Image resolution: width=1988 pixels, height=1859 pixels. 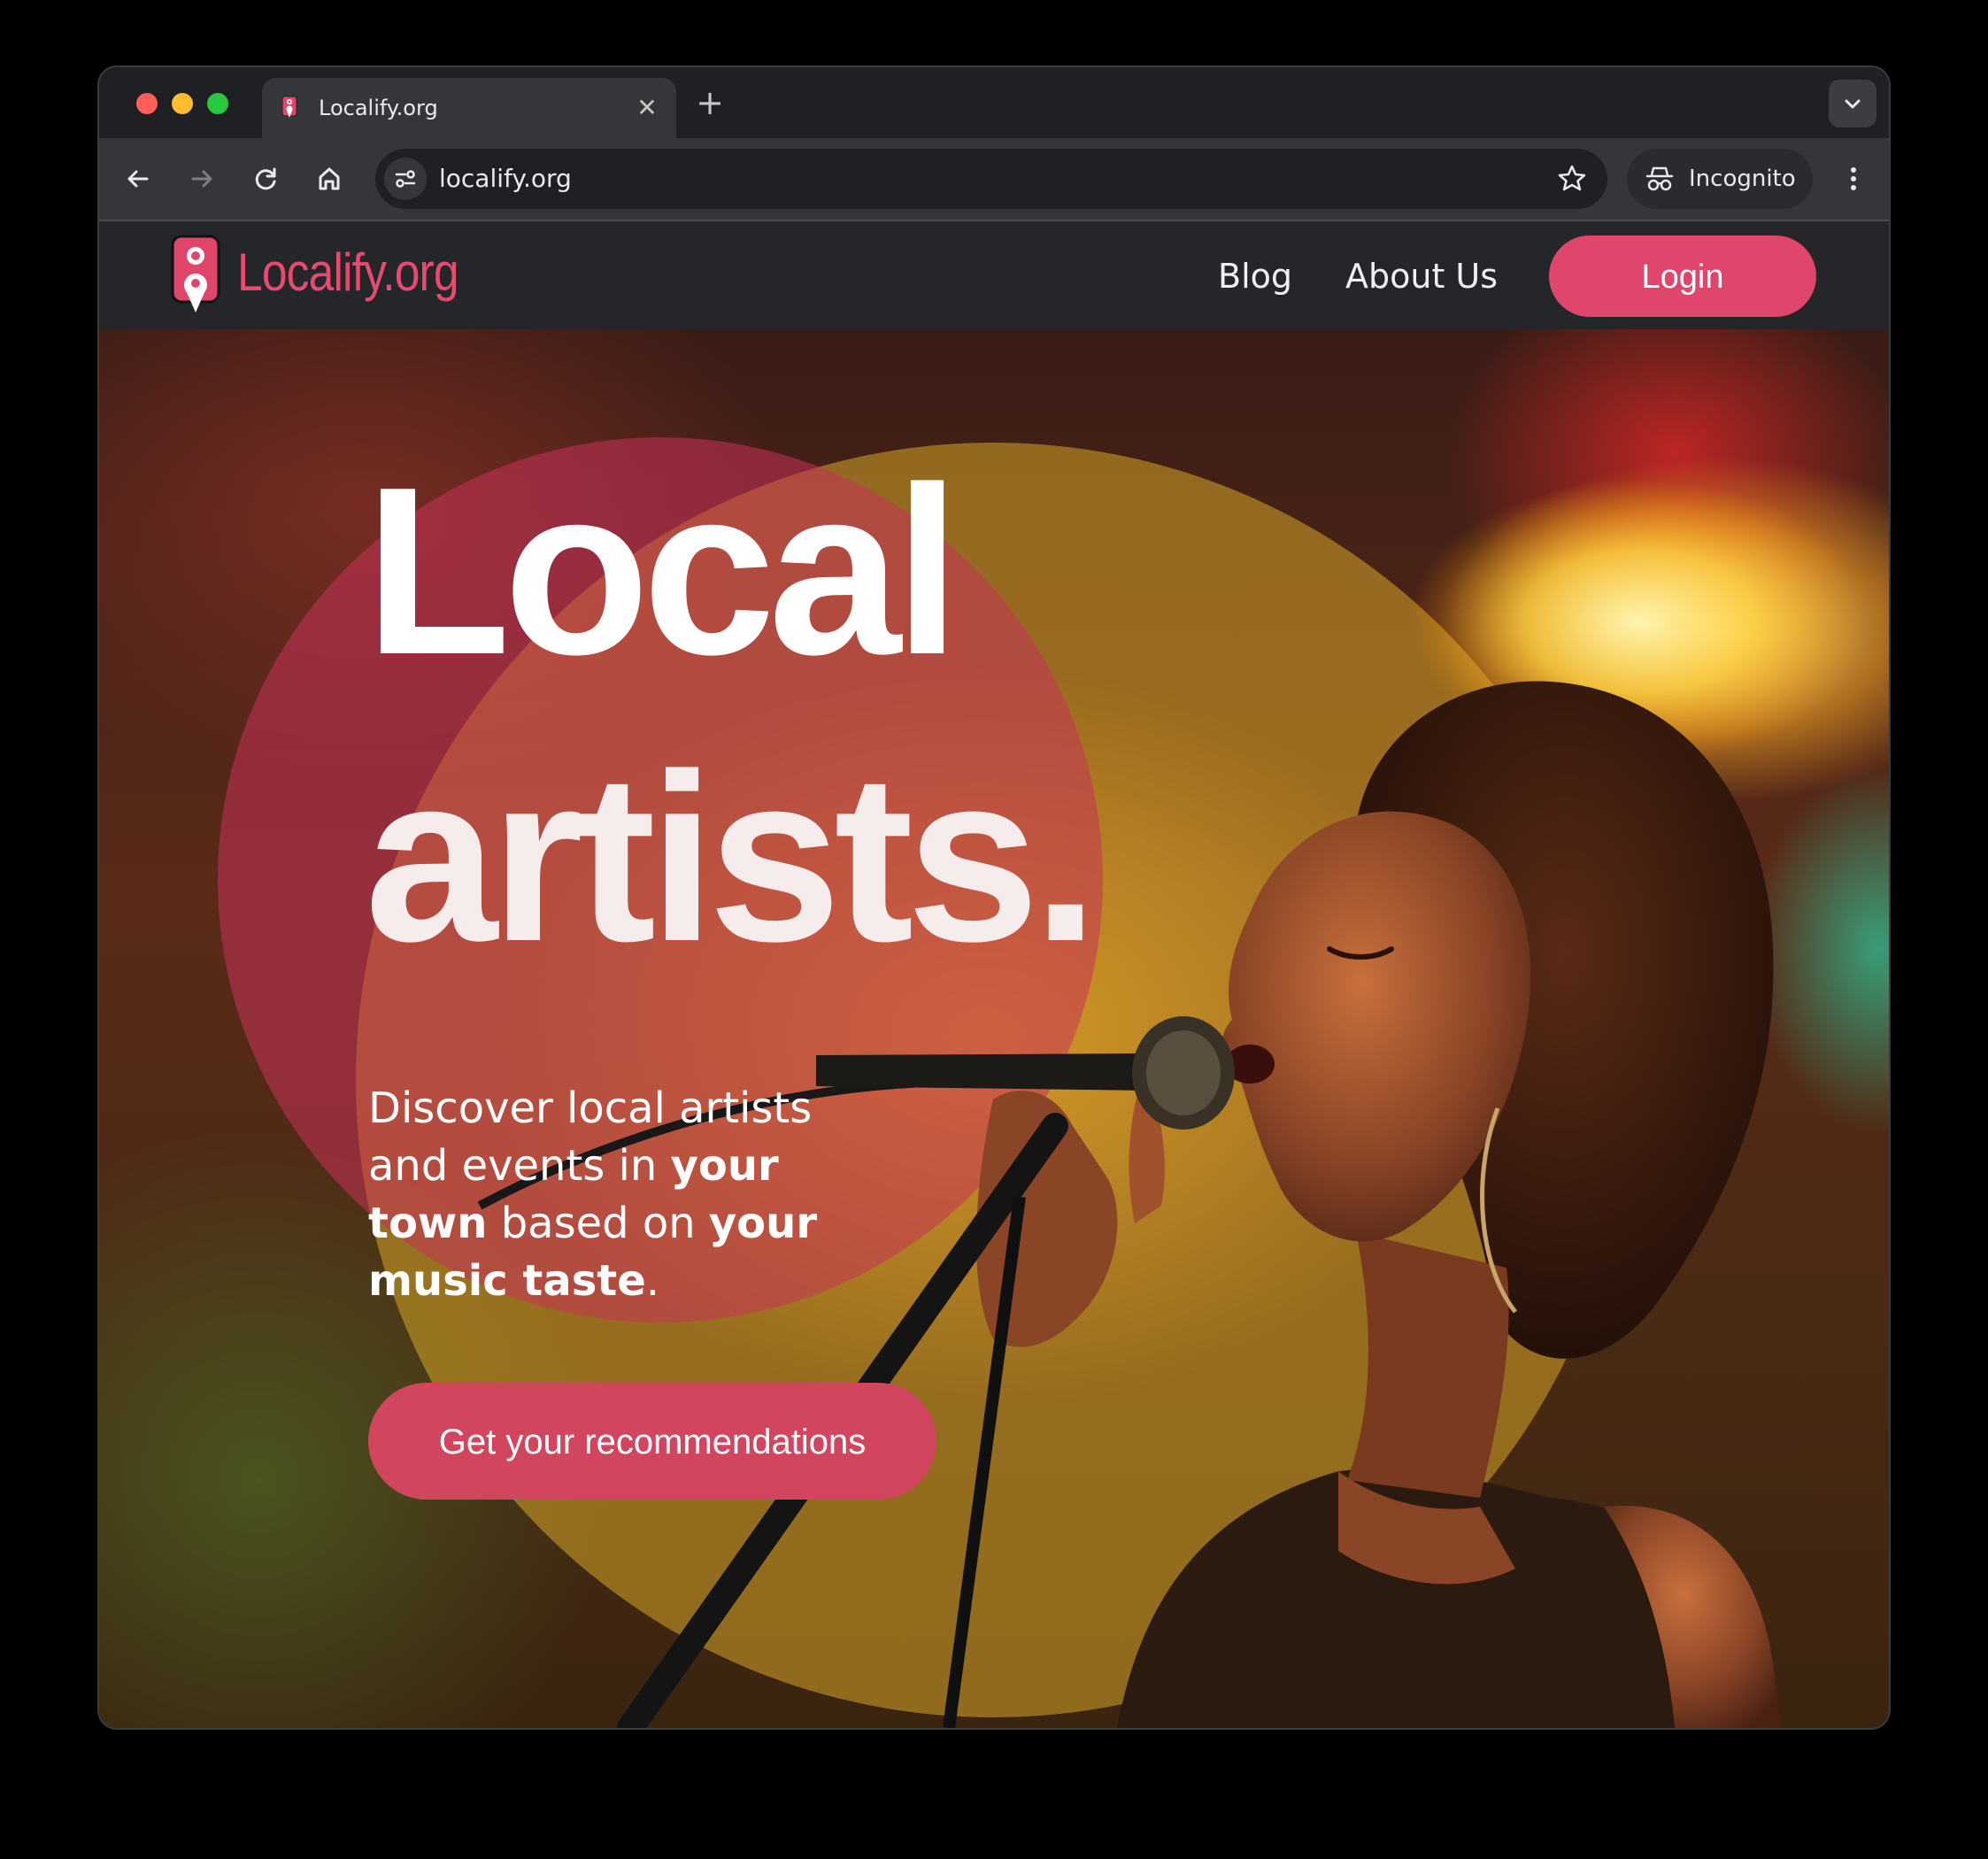 What do you see at coordinates (994, 275) in the screenshot?
I see `site-header: Localify.org Blog About Us Login` at bounding box center [994, 275].